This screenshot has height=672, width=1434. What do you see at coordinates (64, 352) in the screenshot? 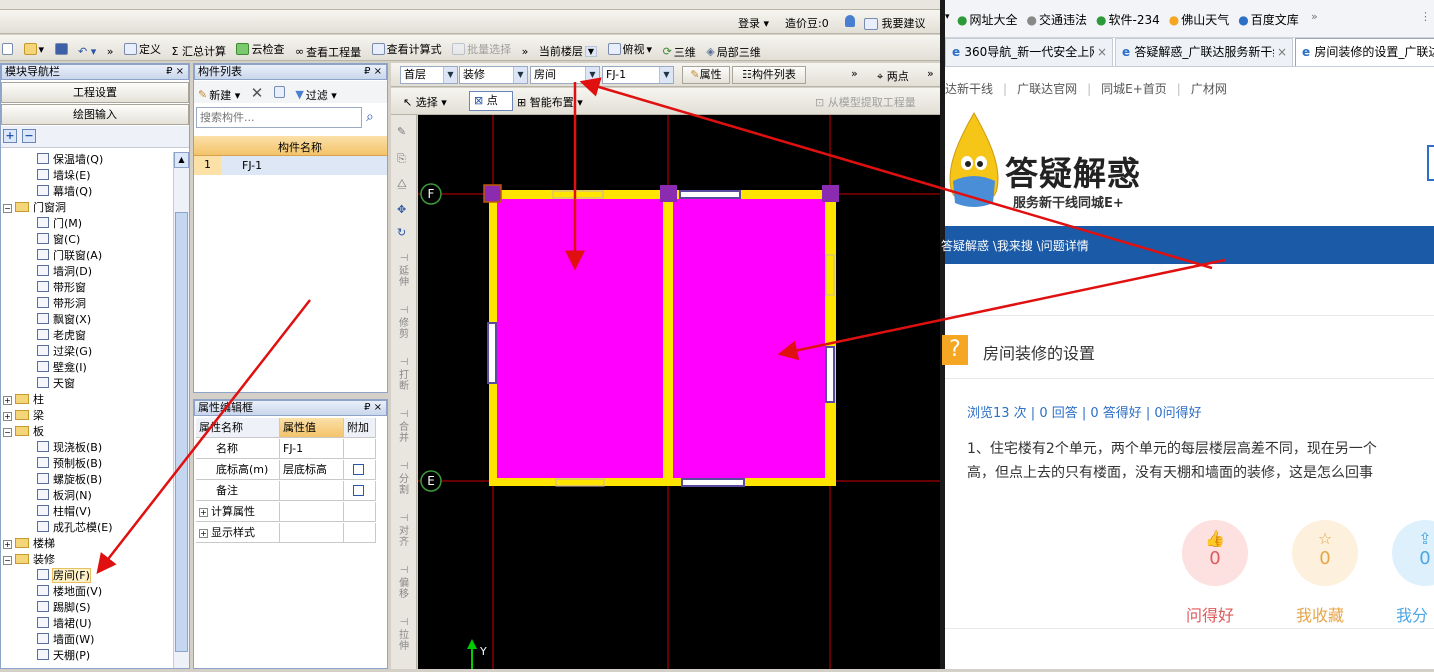
I see `tree-item: 过梁(G)` at bounding box center [64, 352].